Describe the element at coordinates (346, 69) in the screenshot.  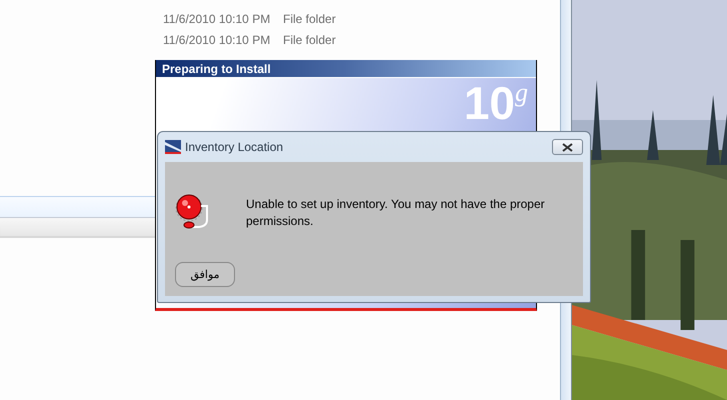
I see `window-title: Preparing to Install` at that location.